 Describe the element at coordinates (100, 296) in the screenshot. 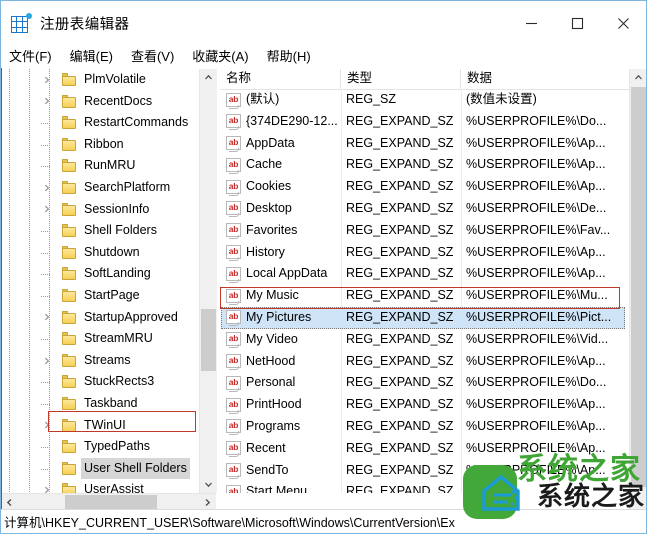

I see `tree-item-startpage: StartPage` at that location.